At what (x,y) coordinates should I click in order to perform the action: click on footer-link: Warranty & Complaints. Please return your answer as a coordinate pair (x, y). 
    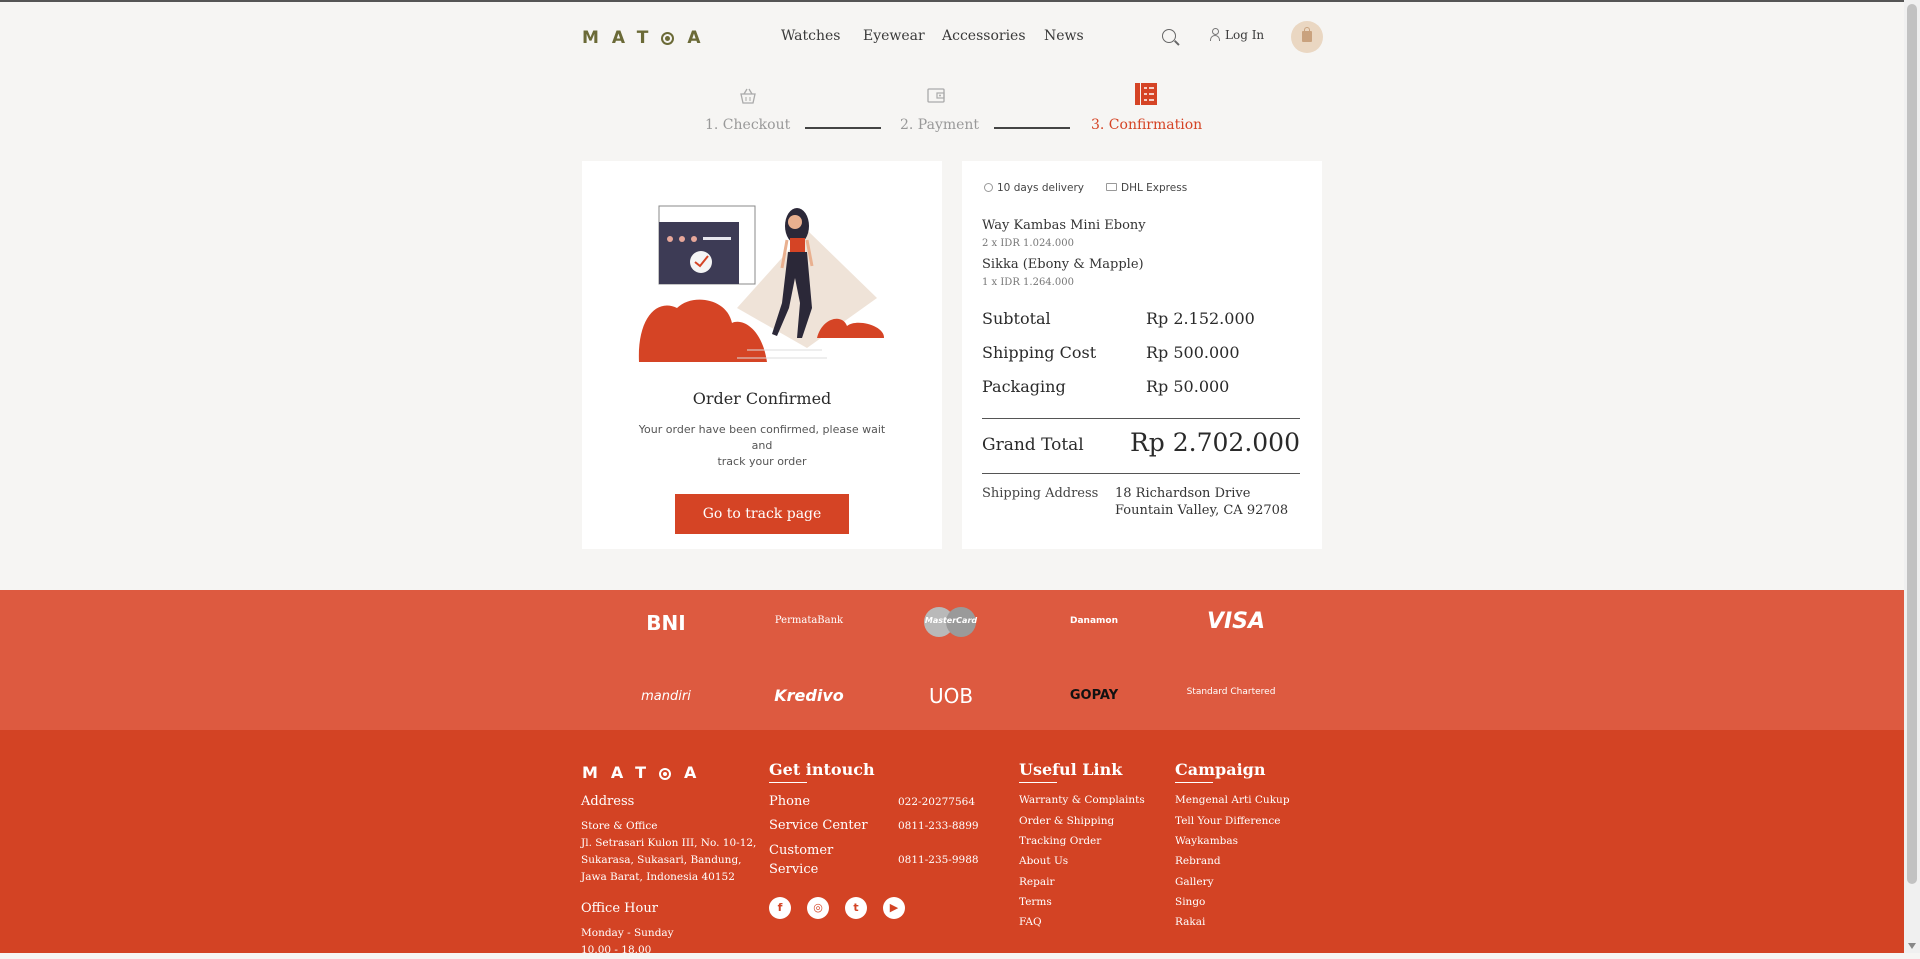
    Looking at the image, I should click on (1082, 800).